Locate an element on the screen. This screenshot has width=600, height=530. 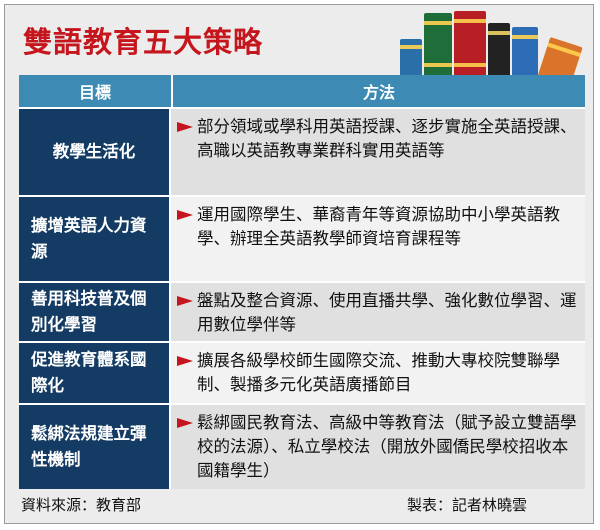
method-cell: 擴展各級學校師生國際交流、推動大專校院雙聯學制、製播多元化英語廣播節目 is located at coordinates (378, 373).